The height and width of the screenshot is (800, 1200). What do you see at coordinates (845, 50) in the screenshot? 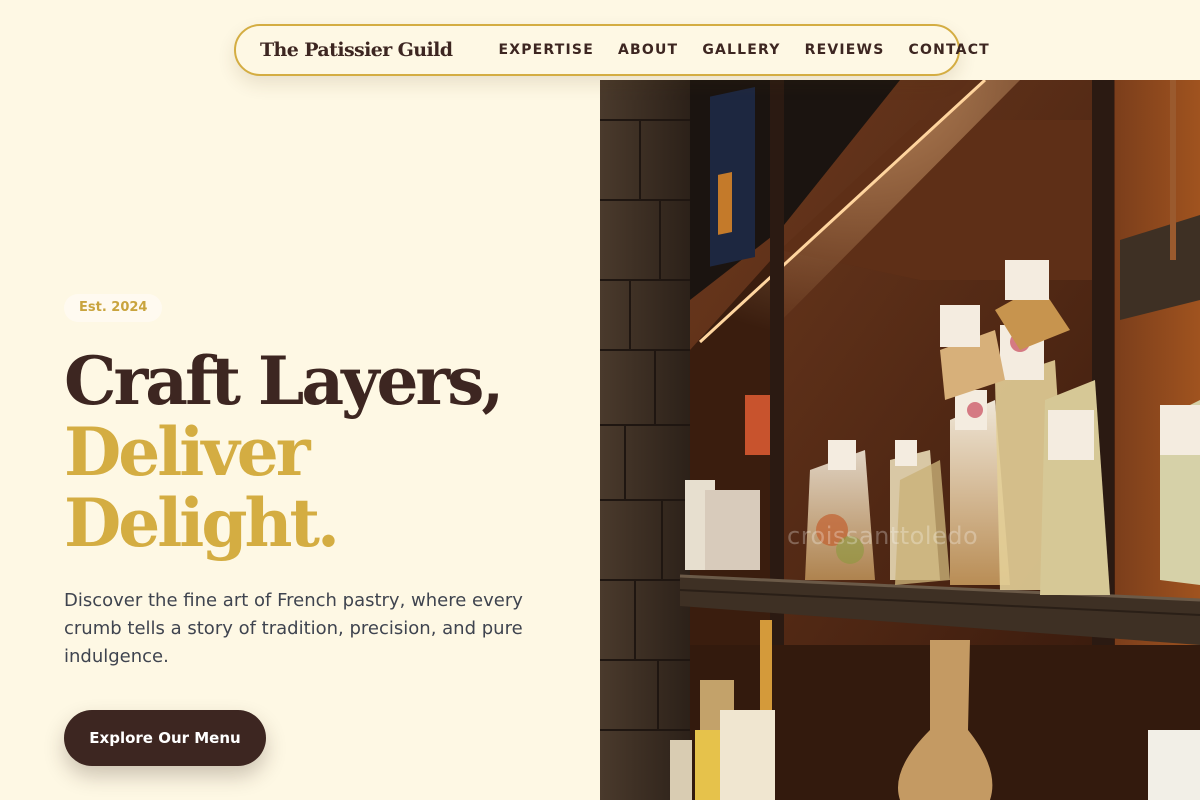
I see `nav-link-reviews: REVIEWS` at bounding box center [845, 50].